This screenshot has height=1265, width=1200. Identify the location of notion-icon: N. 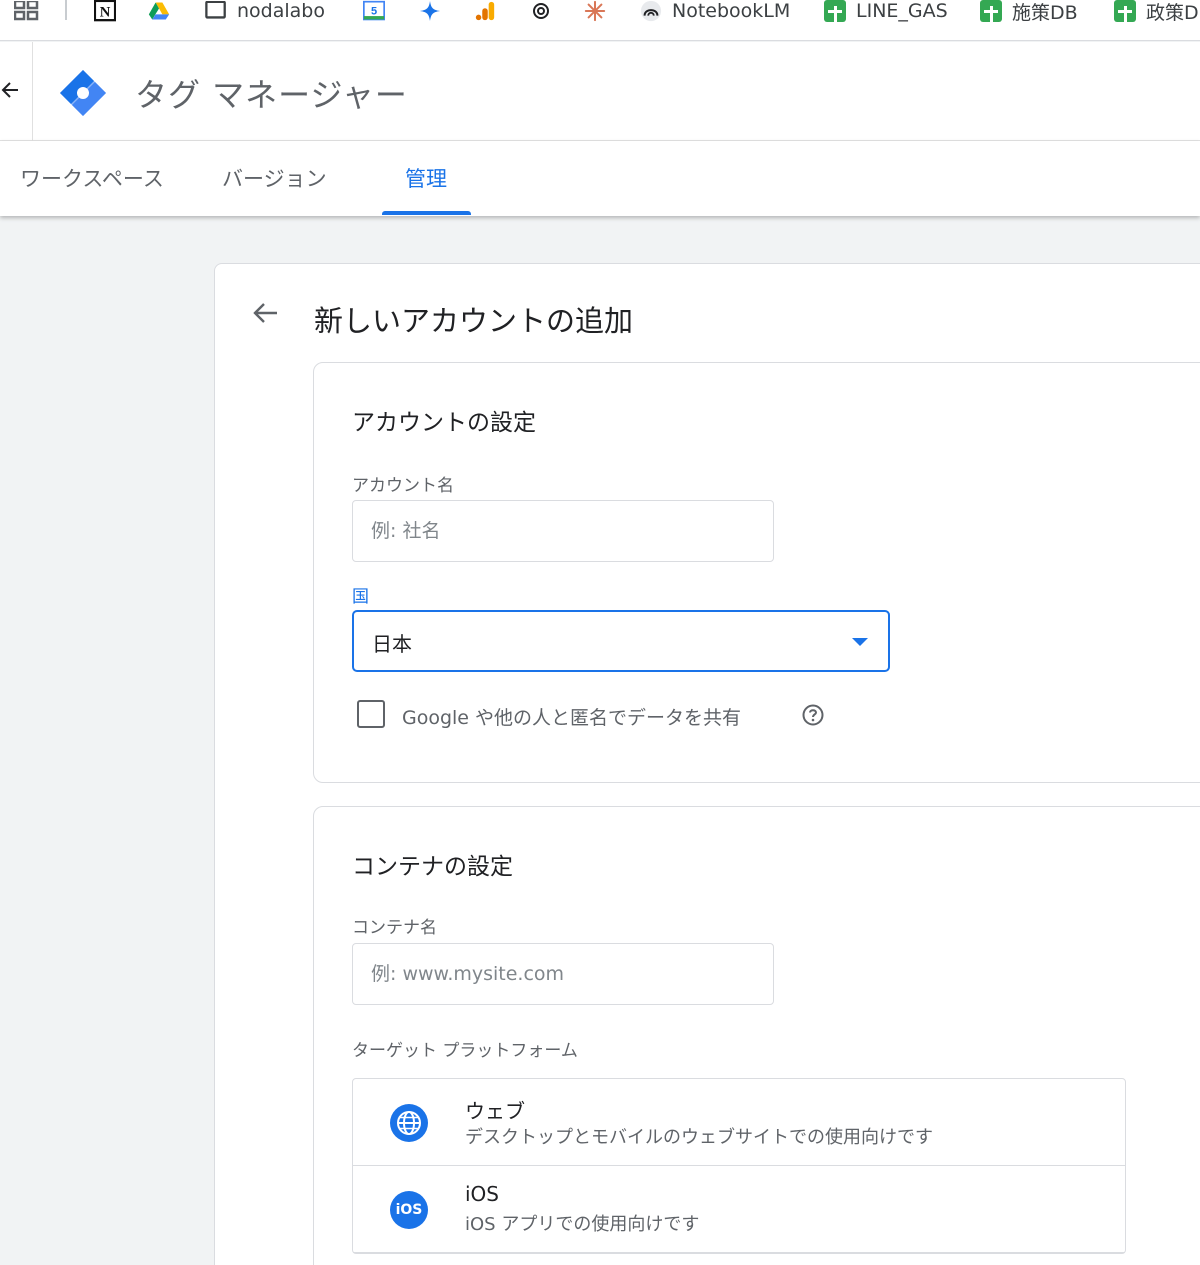
(105, 11).